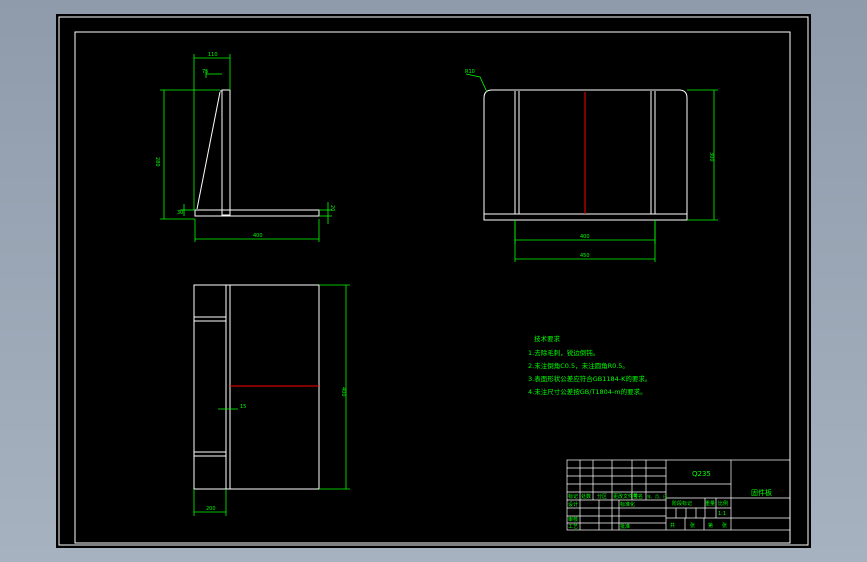 The image size is (867, 562). What do you see at coordinates (602, 496) in the screenshot?
I see `tb-rev-zone: 分区` at bounding box center [602, 496].